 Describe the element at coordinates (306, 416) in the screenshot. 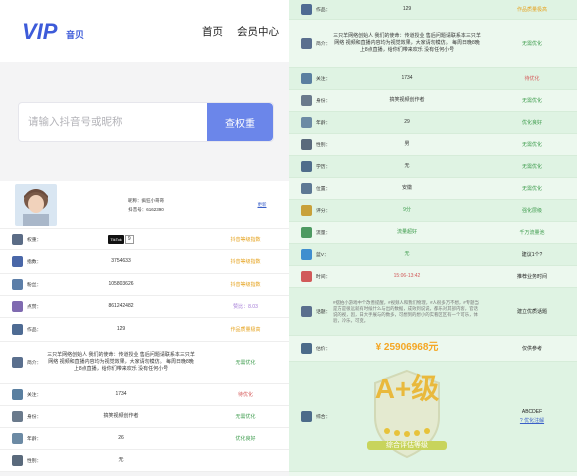

I see `overall-icon` at that location.